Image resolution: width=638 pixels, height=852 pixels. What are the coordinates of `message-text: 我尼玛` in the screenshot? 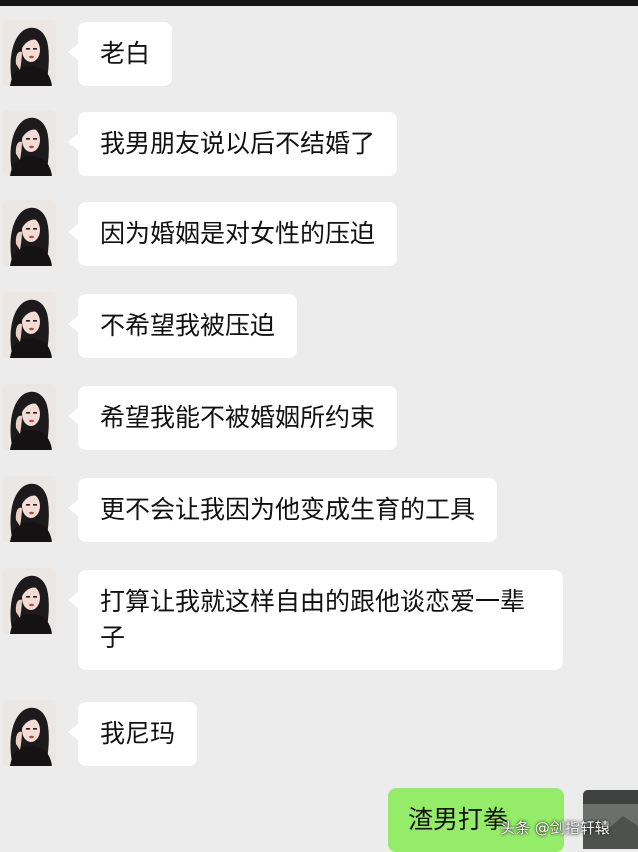 It's located at (138, 733).